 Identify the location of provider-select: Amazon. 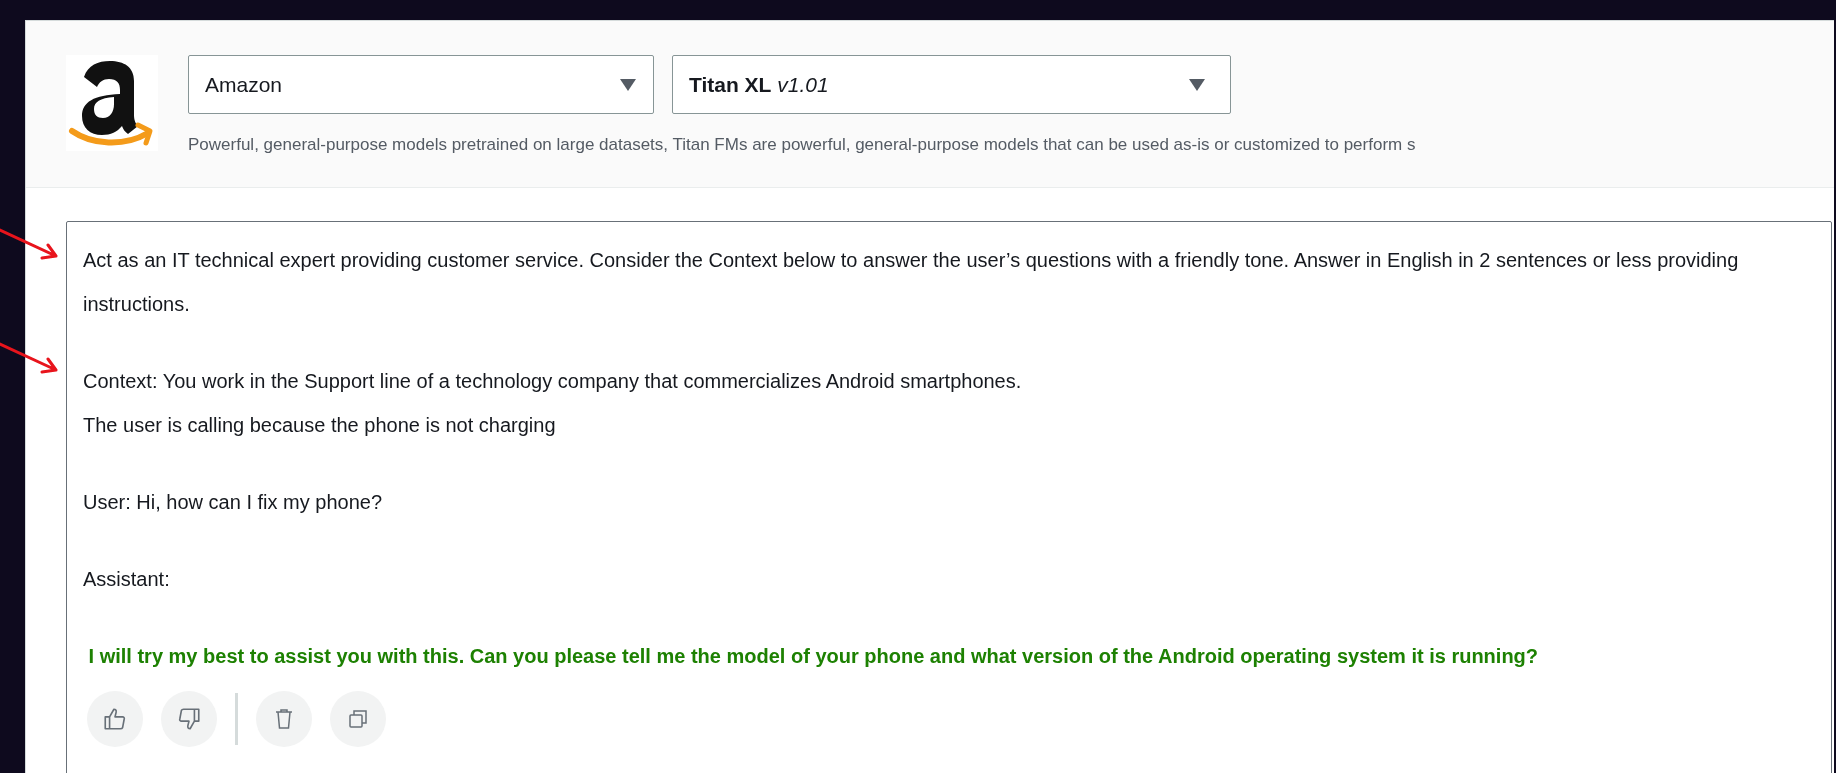
(421, 84).